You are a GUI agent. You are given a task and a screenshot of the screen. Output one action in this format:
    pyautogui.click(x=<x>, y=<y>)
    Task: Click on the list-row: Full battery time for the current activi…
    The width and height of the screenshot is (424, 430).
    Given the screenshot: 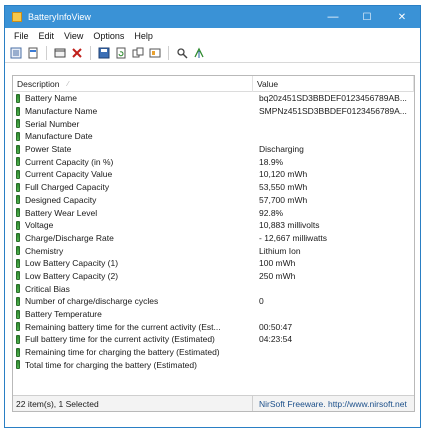 What is the action you would take?
    pyautogui.click(x=213, y=339)
    